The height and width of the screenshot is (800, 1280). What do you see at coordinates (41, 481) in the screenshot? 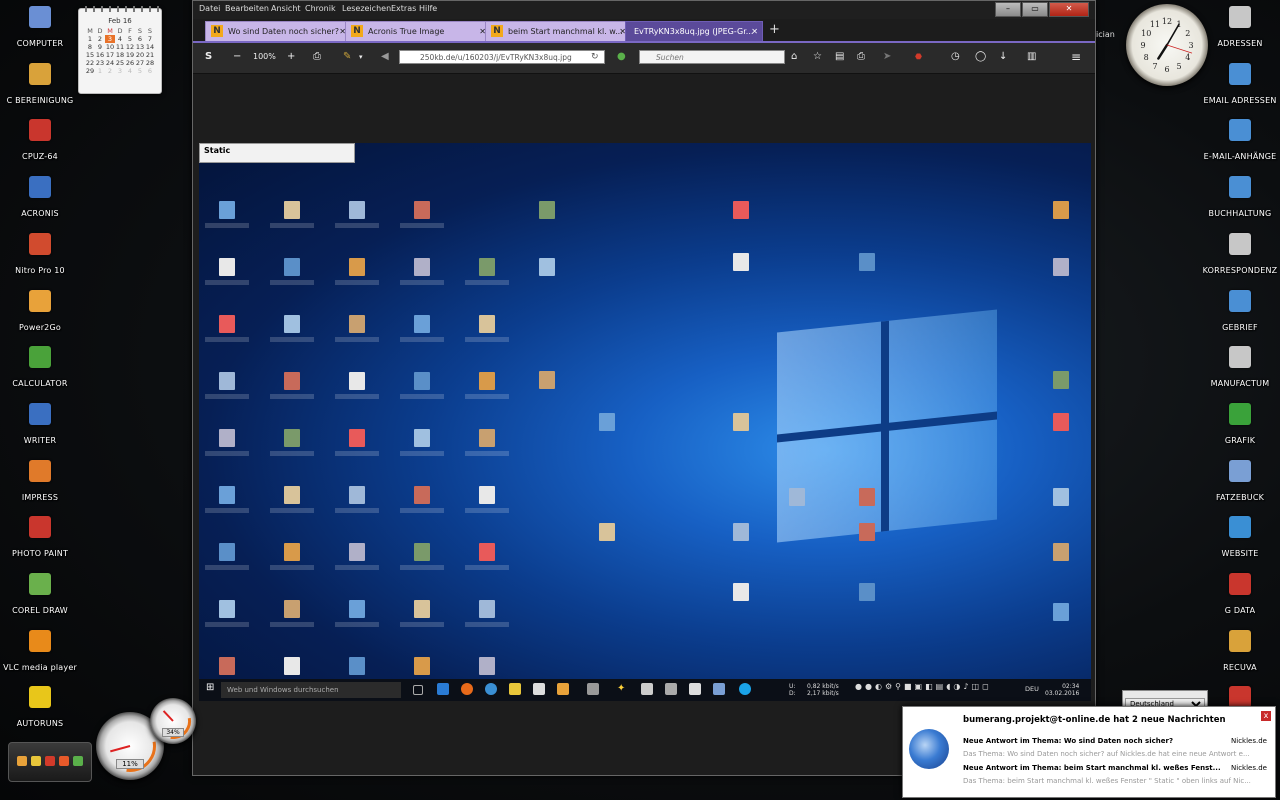
I see `desktop-icon: IMPRESS` at bounding box center [41, 481].